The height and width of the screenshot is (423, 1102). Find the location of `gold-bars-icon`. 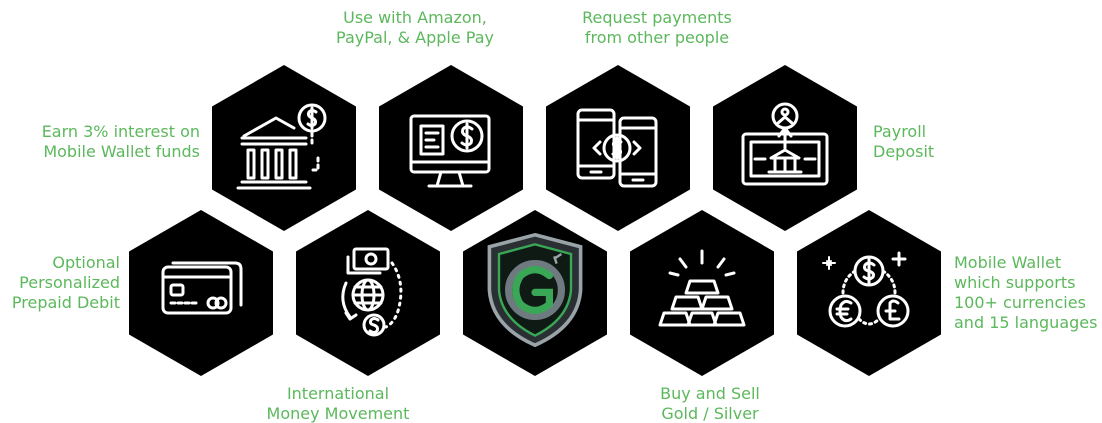

gold-bars-icon is located at coordinates (702, 288).